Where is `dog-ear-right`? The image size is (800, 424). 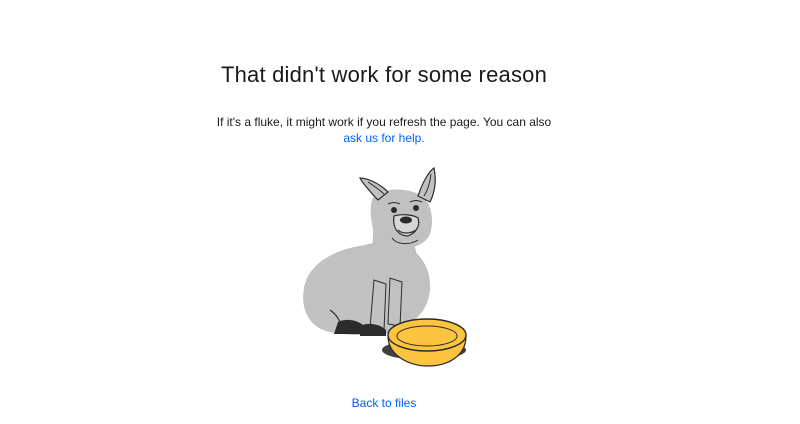 dog-ear-right is located at coordinates (426, 185).